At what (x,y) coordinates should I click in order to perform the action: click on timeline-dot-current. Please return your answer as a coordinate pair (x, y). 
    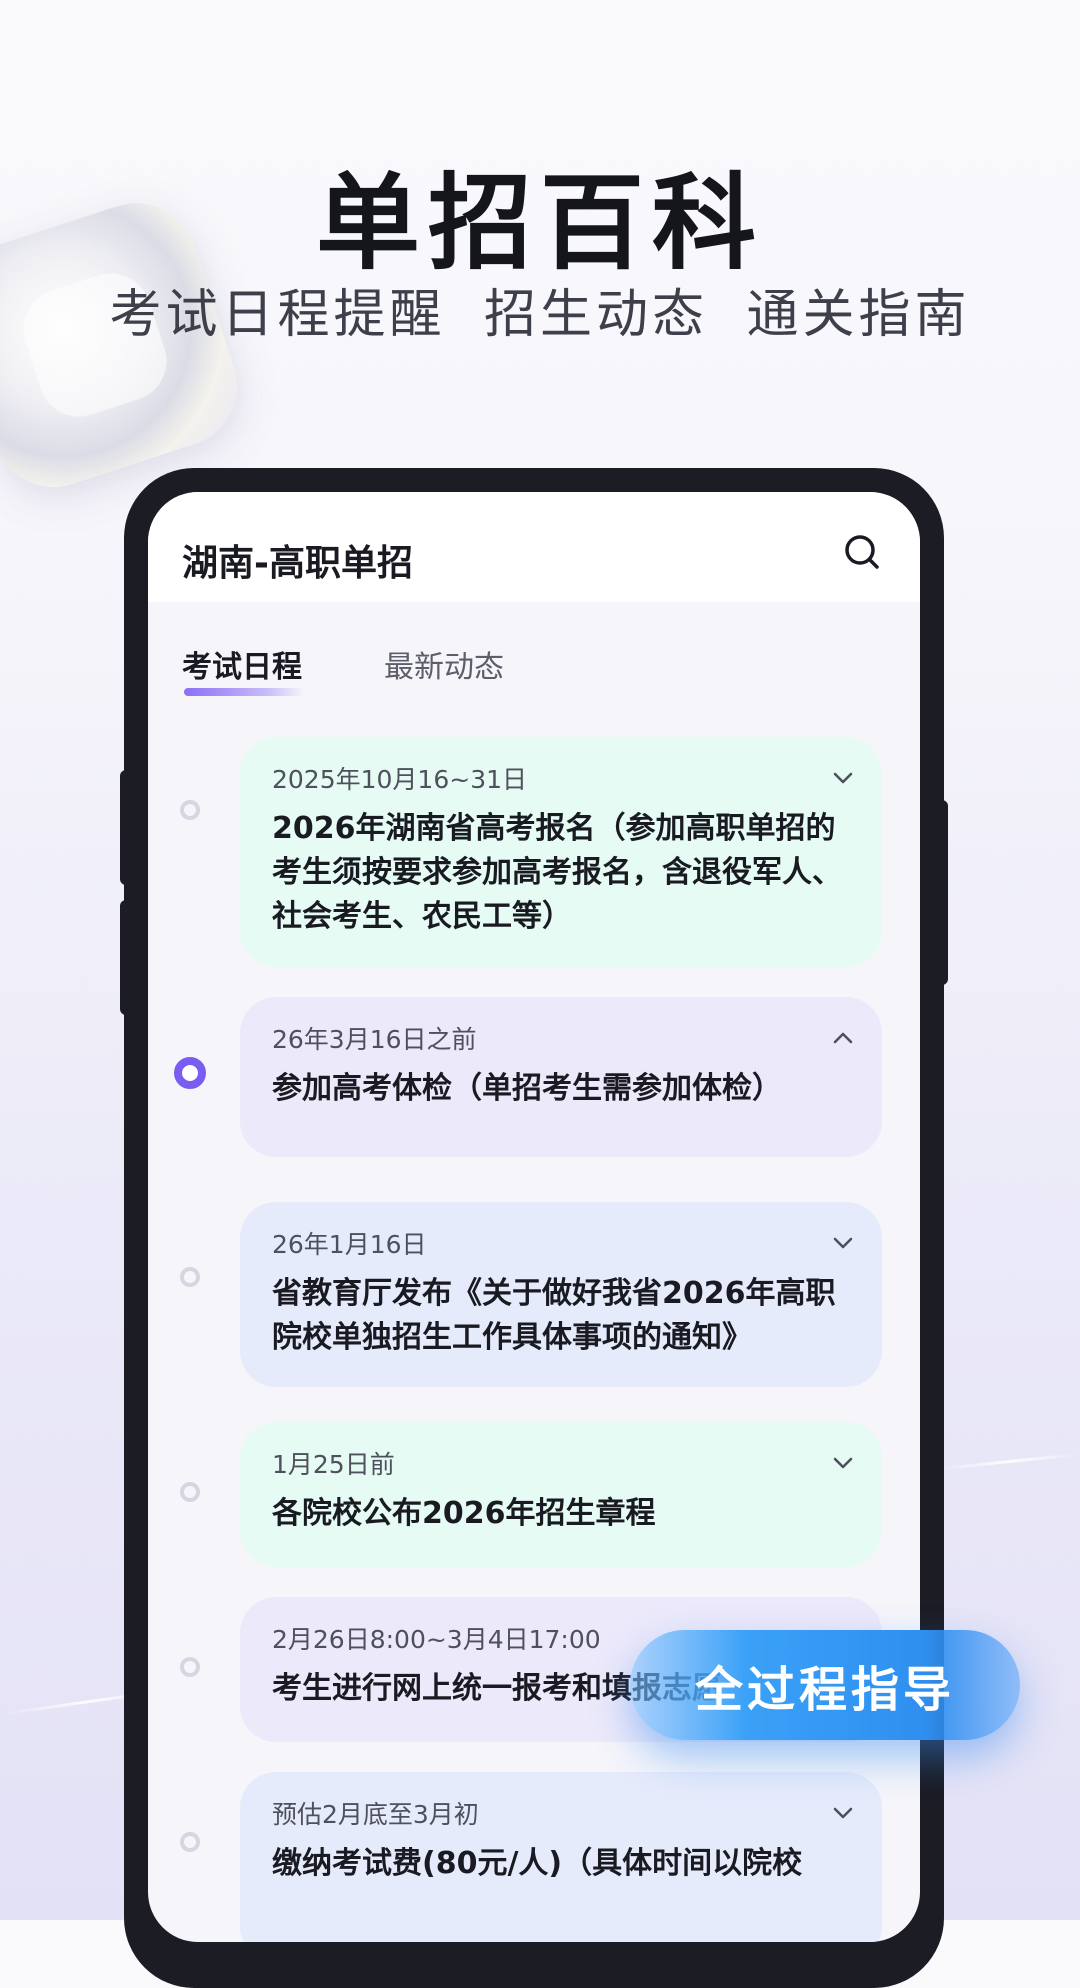
    Looking at the image, I should click on (190, 1073).